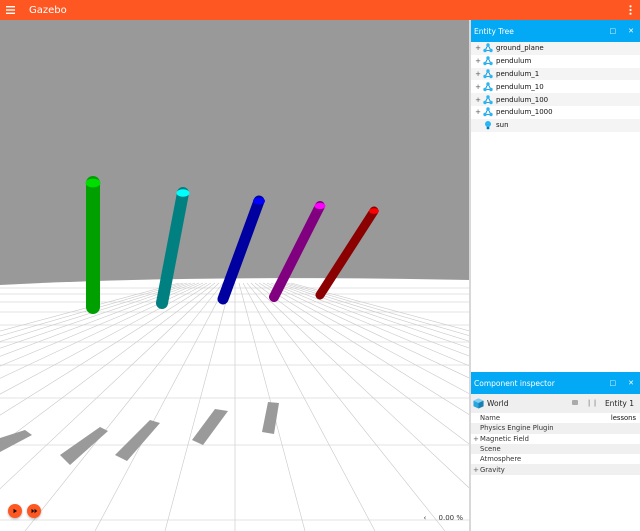 The width and height of the screenshot is (640, 531). Describe the element at coordinates (555, 428) in the screenshot. I see `inspector-row-physics-engine-plugin: Physics Engine Plugin` at that location.